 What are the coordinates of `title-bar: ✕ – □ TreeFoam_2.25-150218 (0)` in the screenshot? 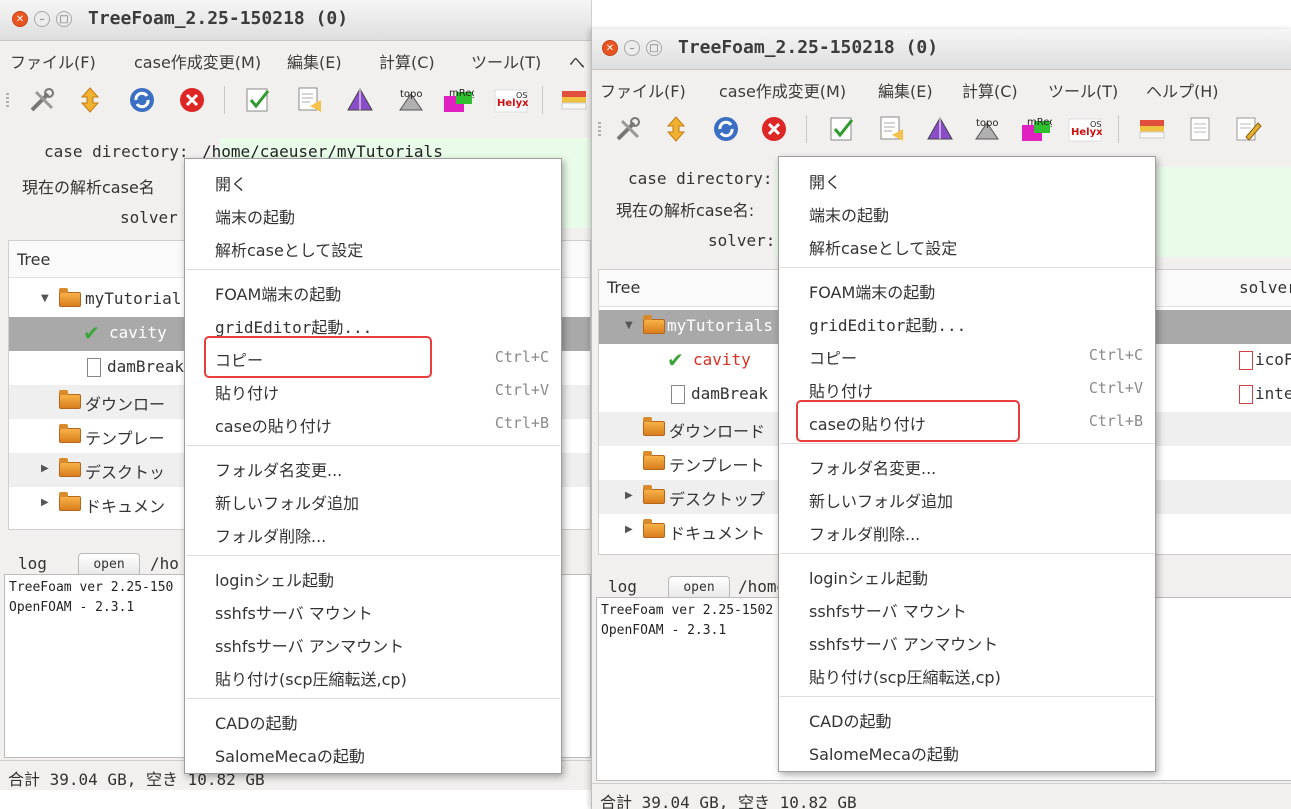 It's located at (295, 20).